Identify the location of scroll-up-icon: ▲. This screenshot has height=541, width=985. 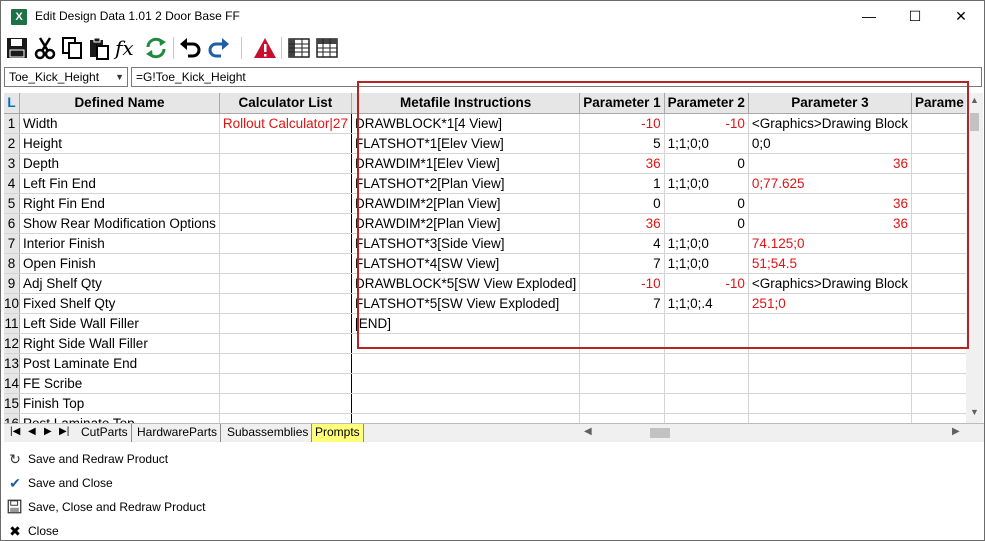
(974, 100).